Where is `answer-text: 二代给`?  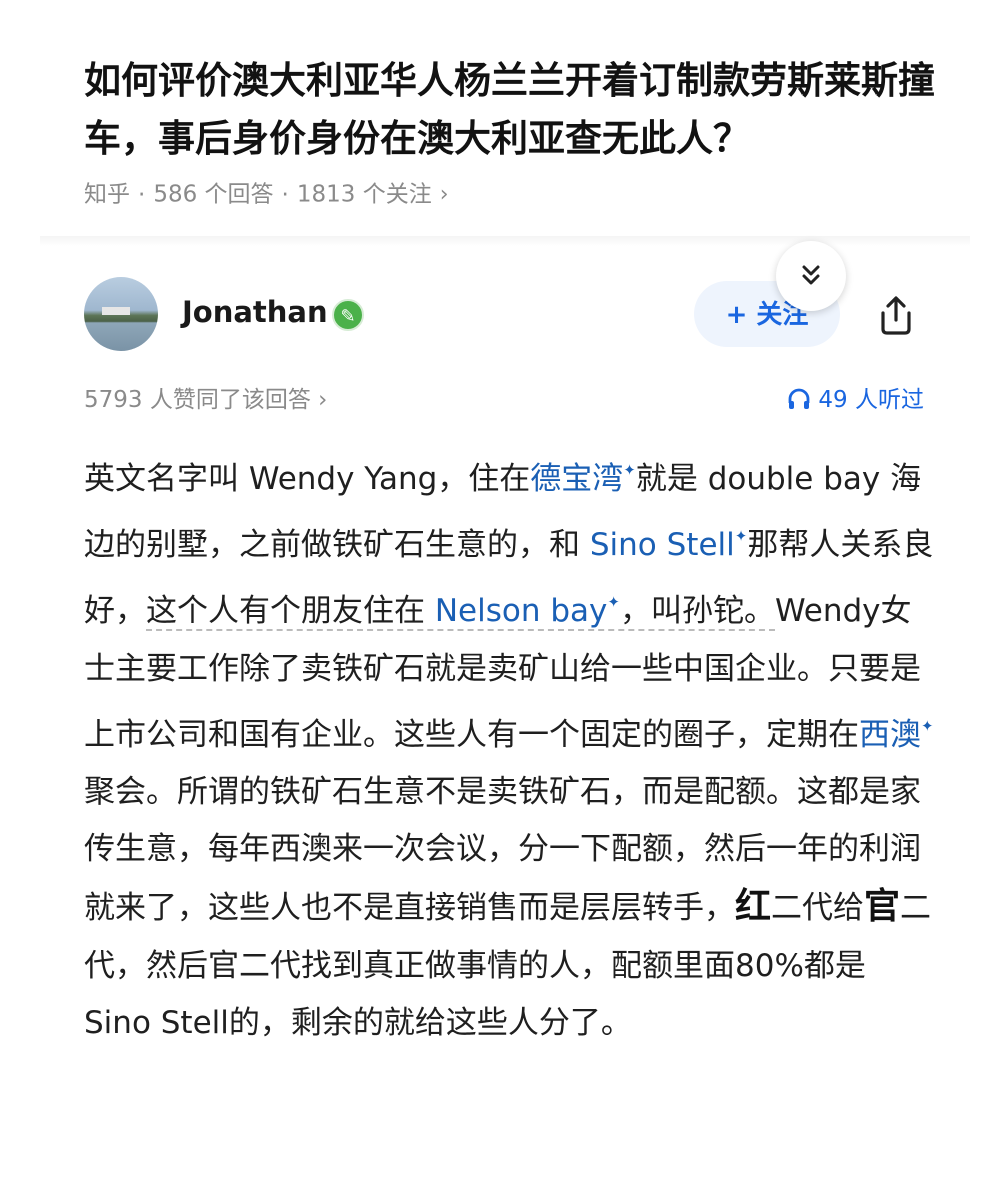
answer-text: 二代给 is located at coordinates (818, 908).